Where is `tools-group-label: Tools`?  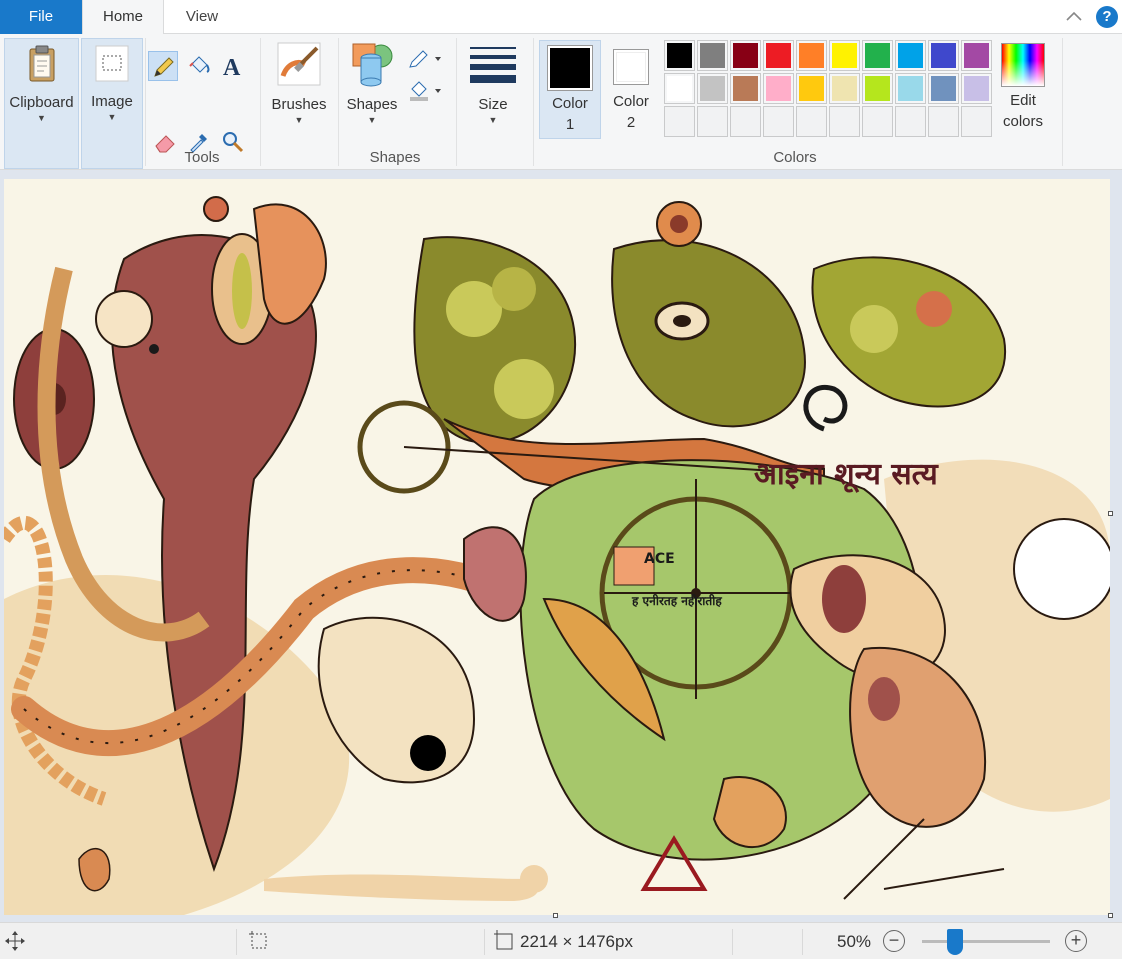
tools-group-label: Tools is located at coordinates (202, 157).